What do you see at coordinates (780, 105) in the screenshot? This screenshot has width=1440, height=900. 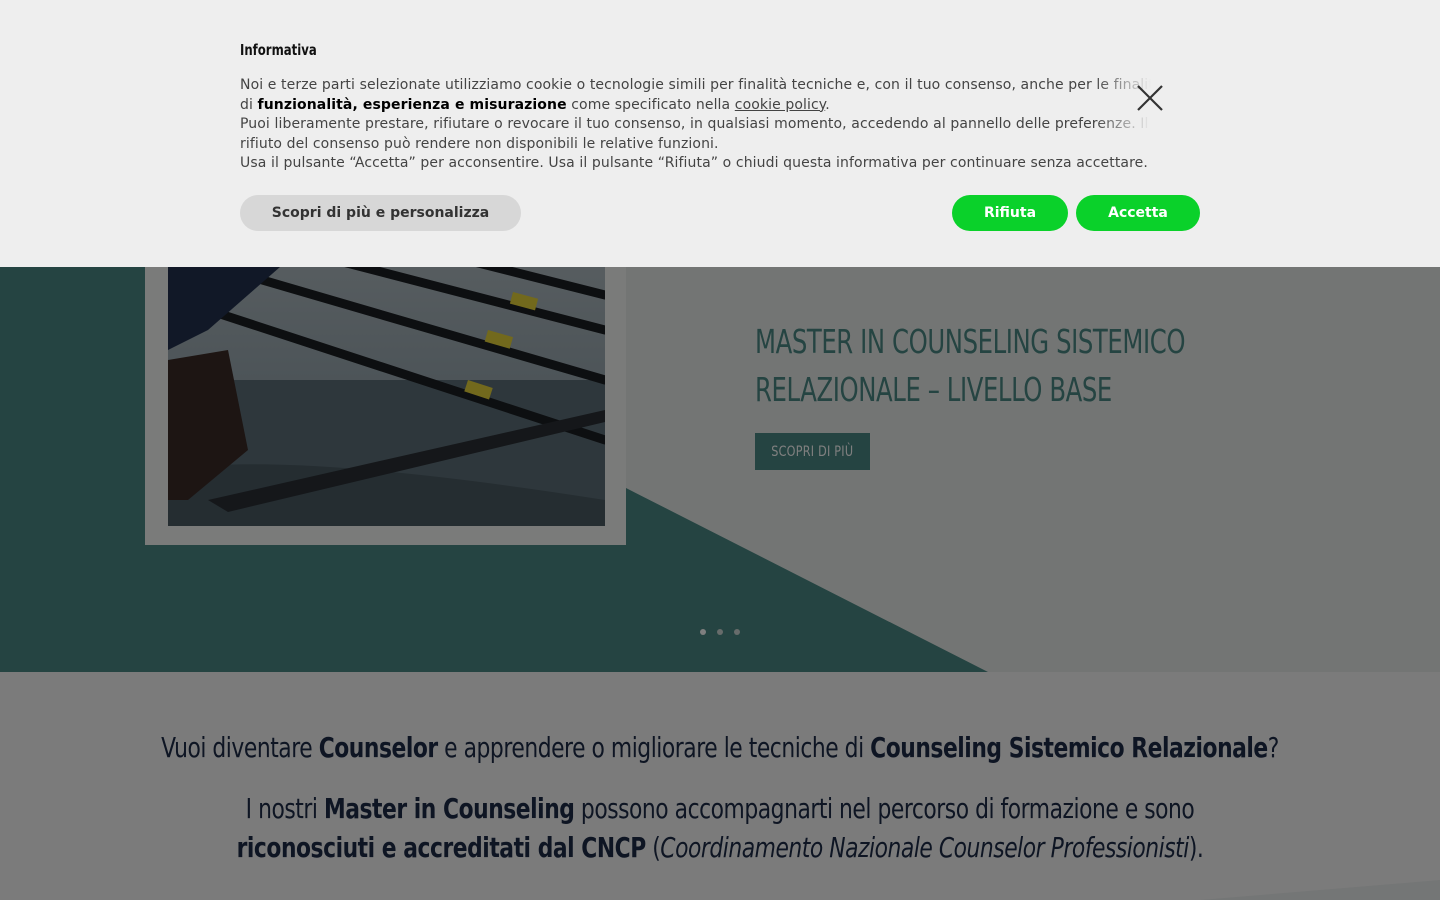 I see `cookie-policy-link: cookie policy` at bounding box center [780, 105].